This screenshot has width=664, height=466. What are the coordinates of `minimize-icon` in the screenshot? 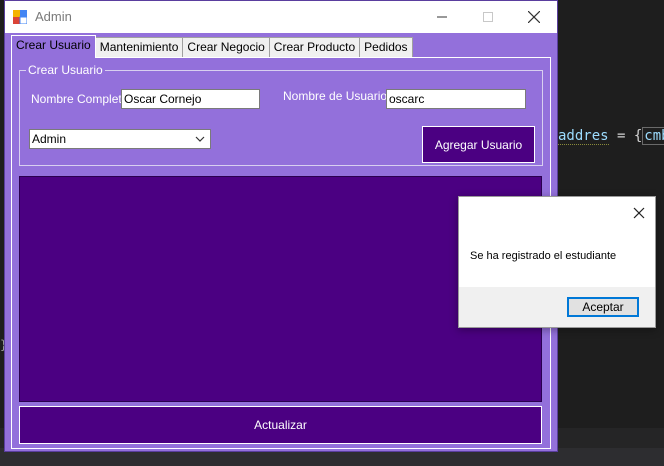 It's located at (442, 17).